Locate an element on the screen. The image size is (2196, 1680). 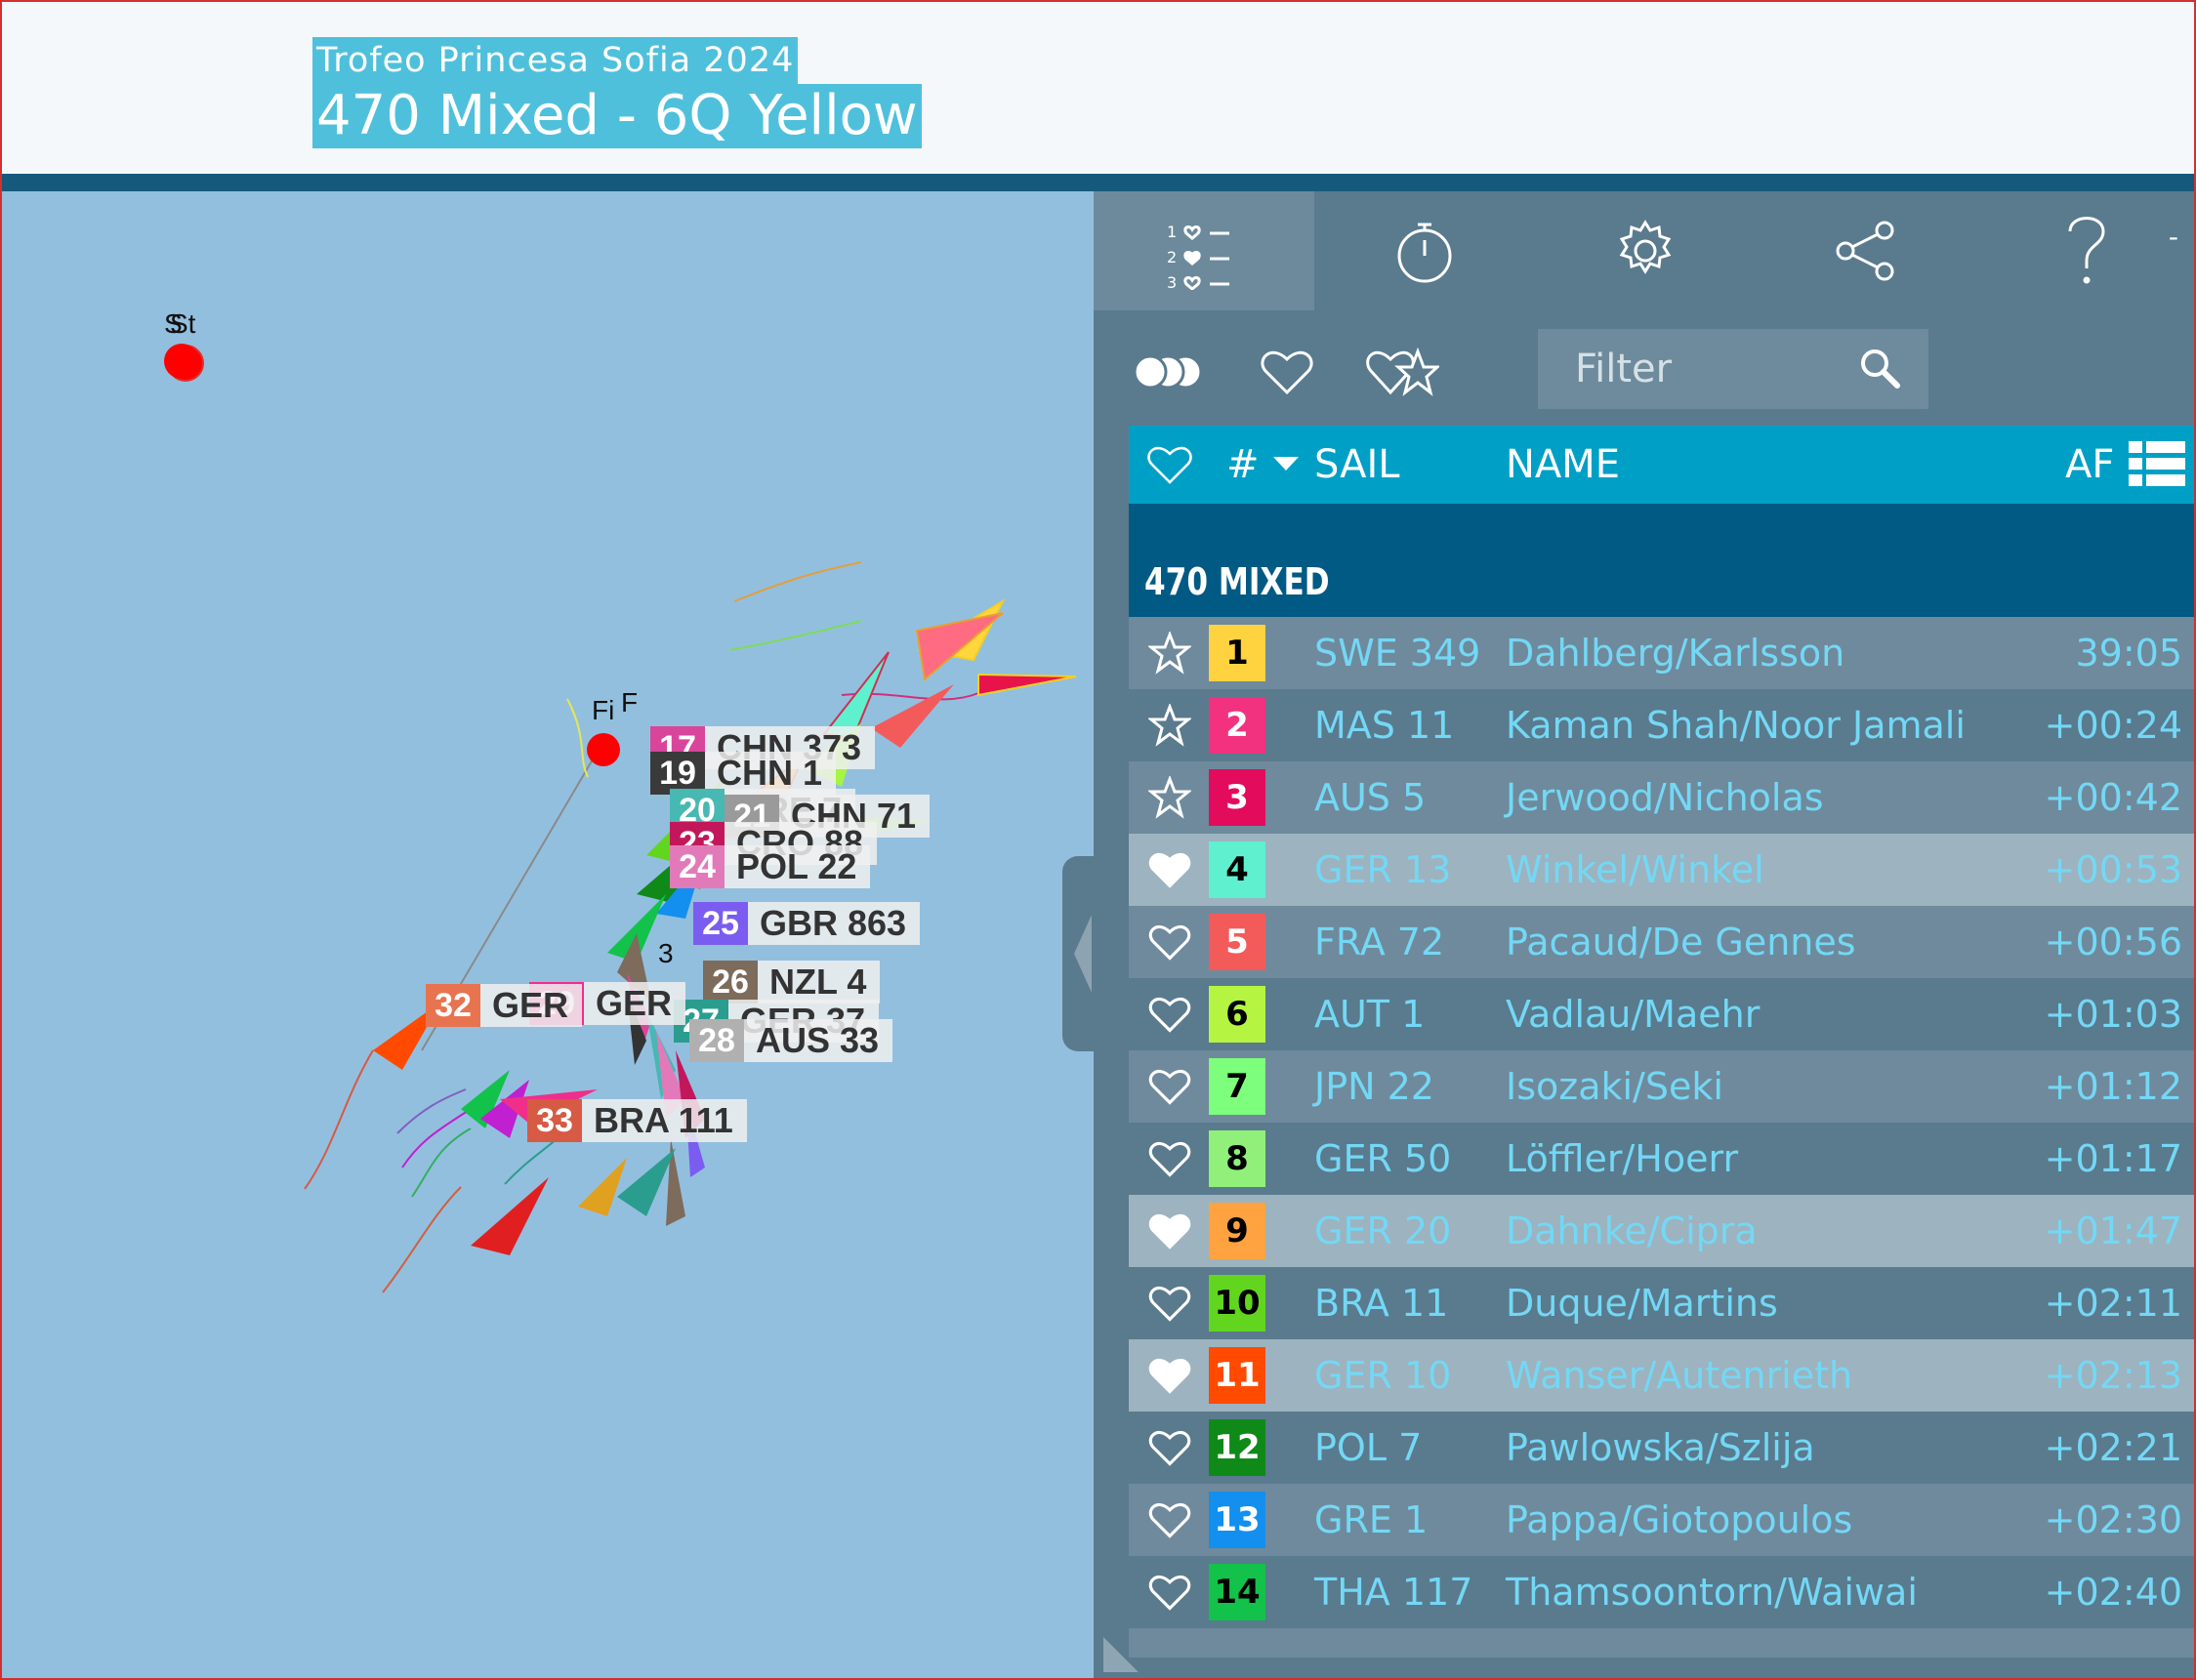
all-boats-icon is located at coordinates (1168, 371).